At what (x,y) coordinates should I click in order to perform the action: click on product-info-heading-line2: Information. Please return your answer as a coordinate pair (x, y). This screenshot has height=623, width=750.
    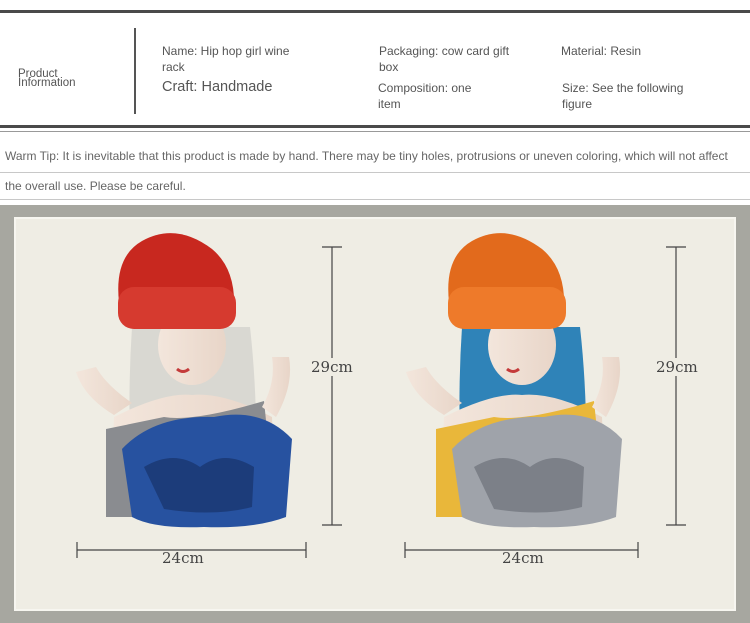
    Looking at the image, I should click on (47, 83).